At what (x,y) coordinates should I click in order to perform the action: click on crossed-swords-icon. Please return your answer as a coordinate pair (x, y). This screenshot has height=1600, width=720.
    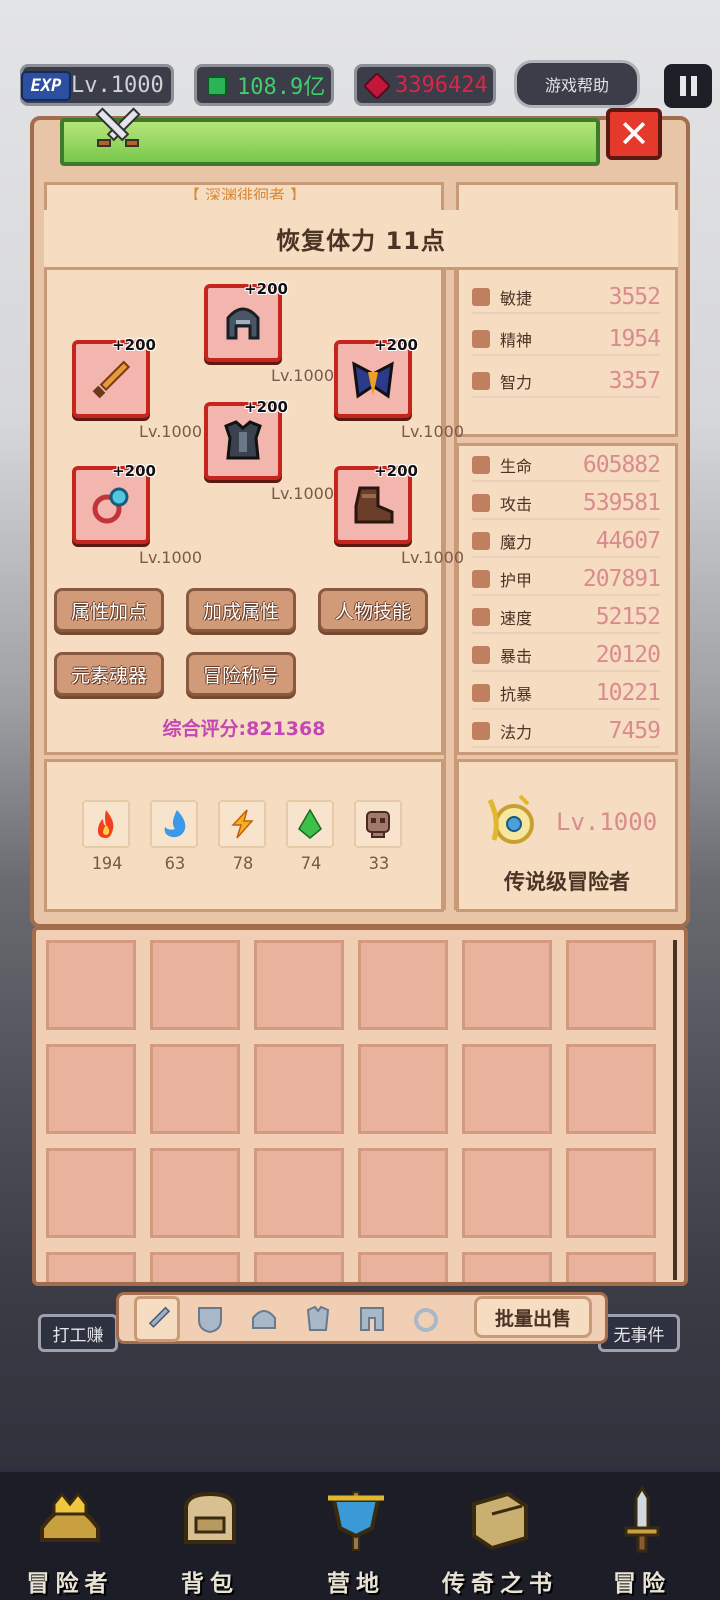
    Looking at the image, I should click on (118, 127).